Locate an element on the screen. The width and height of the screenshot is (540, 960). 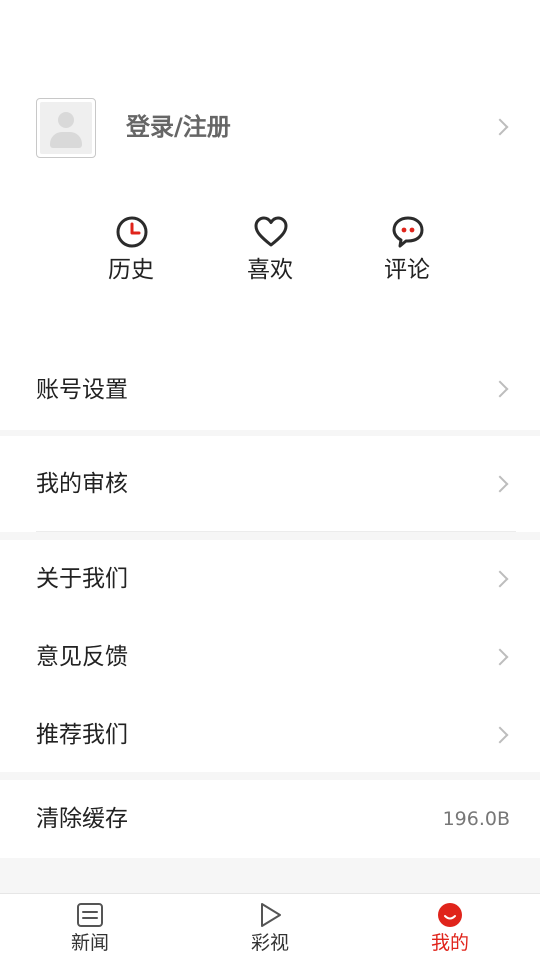
my-review-row: 我的审核 is located at coordinates (270, 484).